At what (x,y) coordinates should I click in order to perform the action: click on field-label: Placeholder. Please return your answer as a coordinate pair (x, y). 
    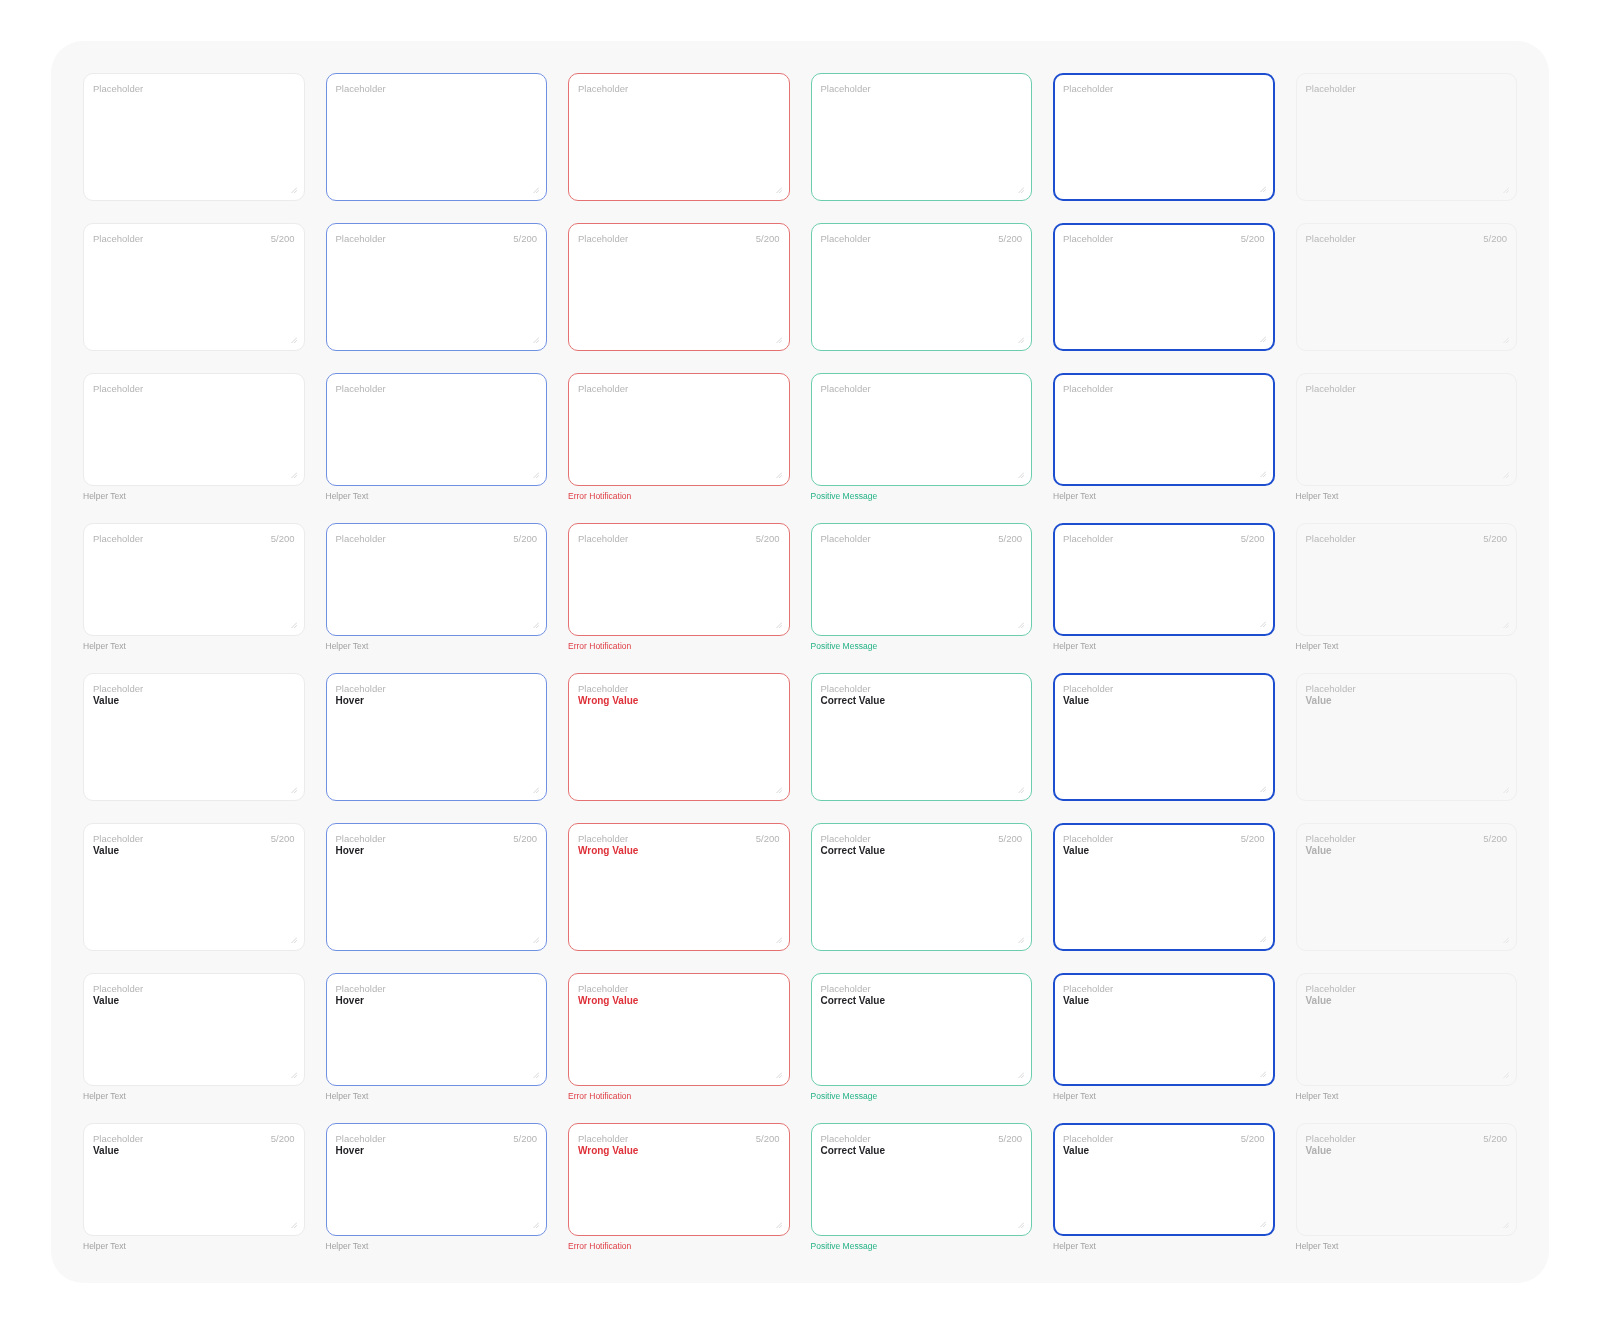
    Looking at the image, I should click on (603, 1139).